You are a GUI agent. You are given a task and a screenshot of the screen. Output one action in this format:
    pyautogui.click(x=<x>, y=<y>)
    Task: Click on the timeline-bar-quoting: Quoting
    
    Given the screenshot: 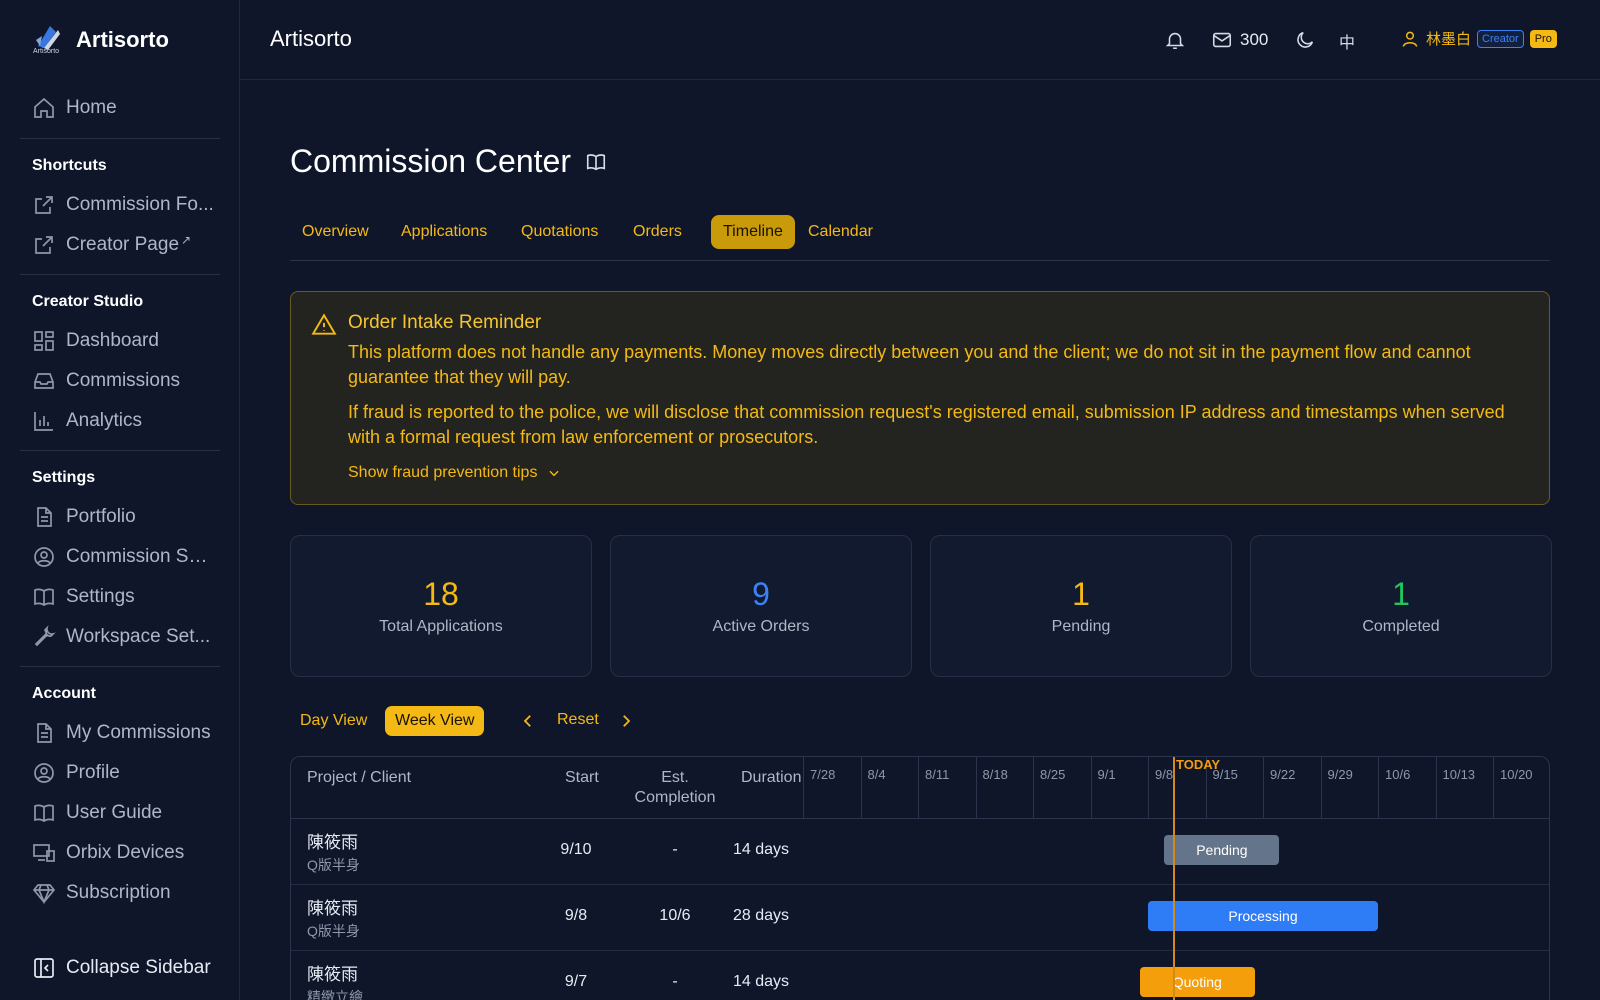 What is the action you would take?
    pyautogui.click(x=1197, y=982)
    